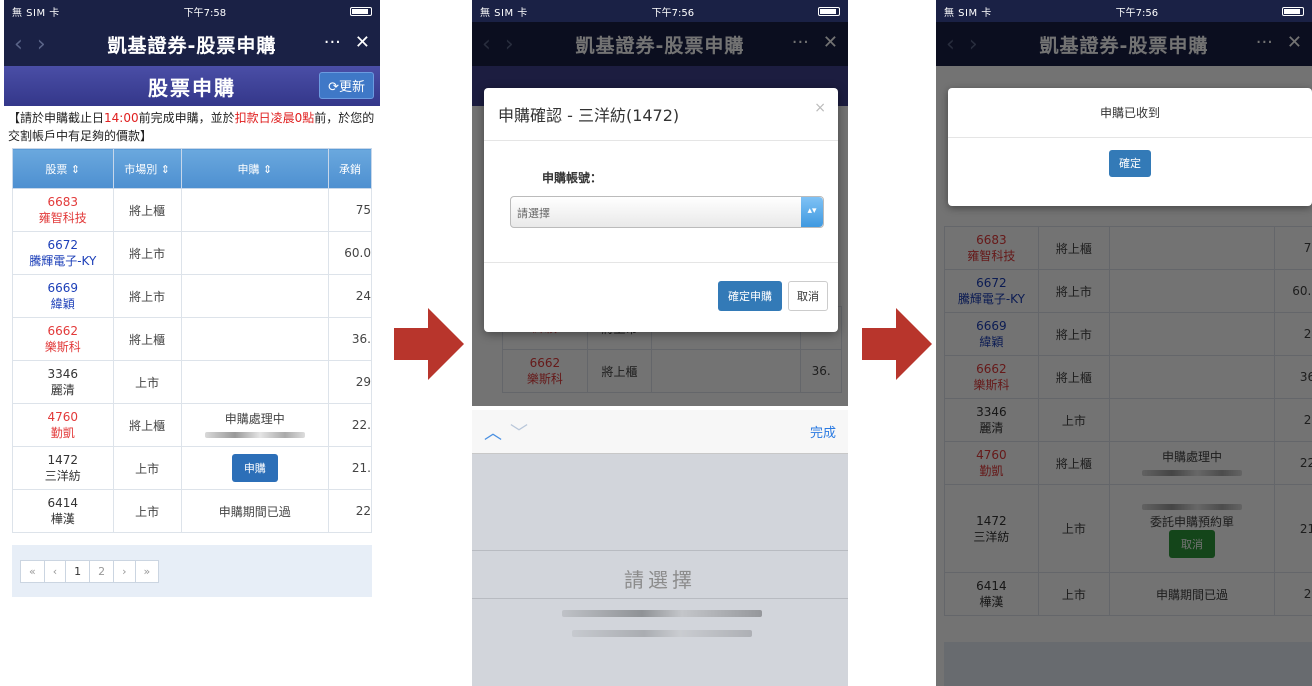 This screenshot has height=686, width=1312. What do you see at coordinates (660, 578) in the screenshot?
I see `picker-selected-value: 請選擇` at bounding box center [660, 578].